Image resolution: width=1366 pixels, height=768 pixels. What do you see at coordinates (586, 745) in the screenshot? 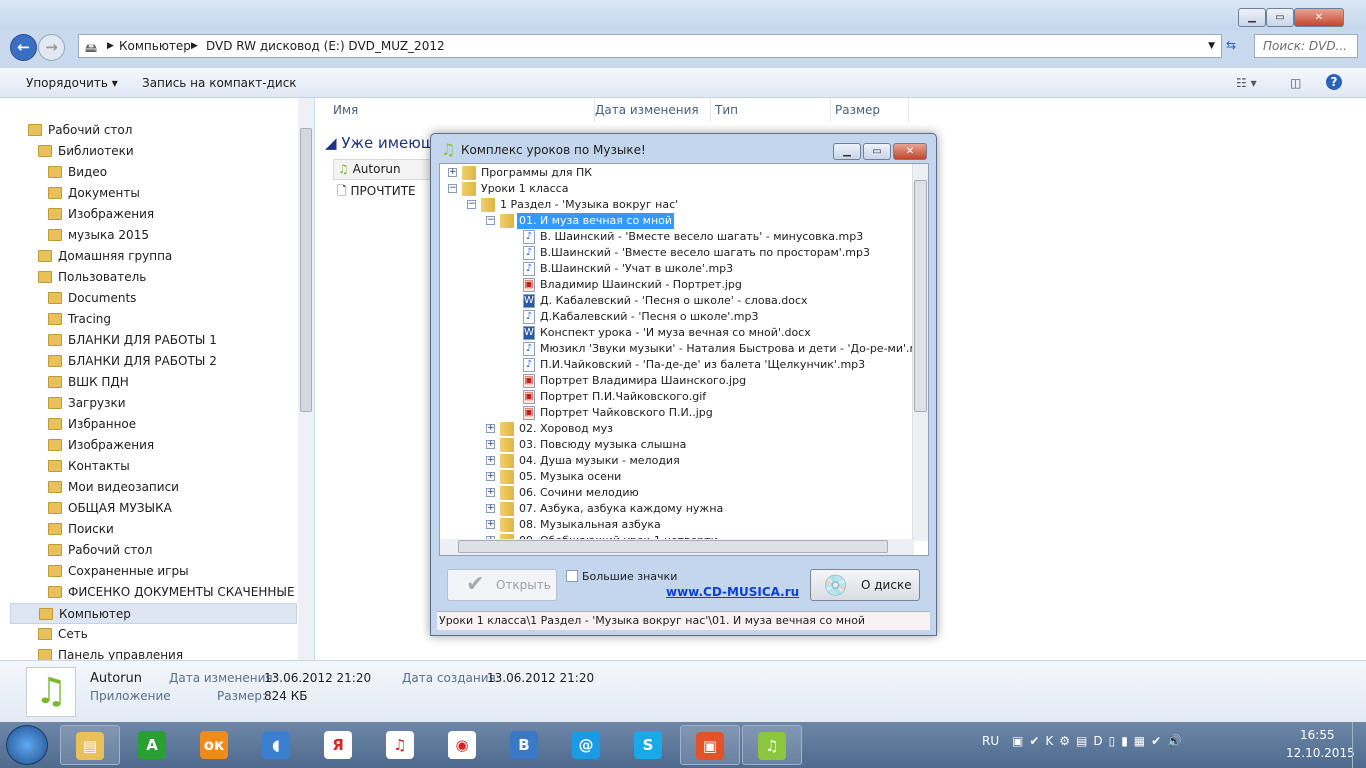
I see `taskbar-app-@: @` at bounding box center [586, 745].